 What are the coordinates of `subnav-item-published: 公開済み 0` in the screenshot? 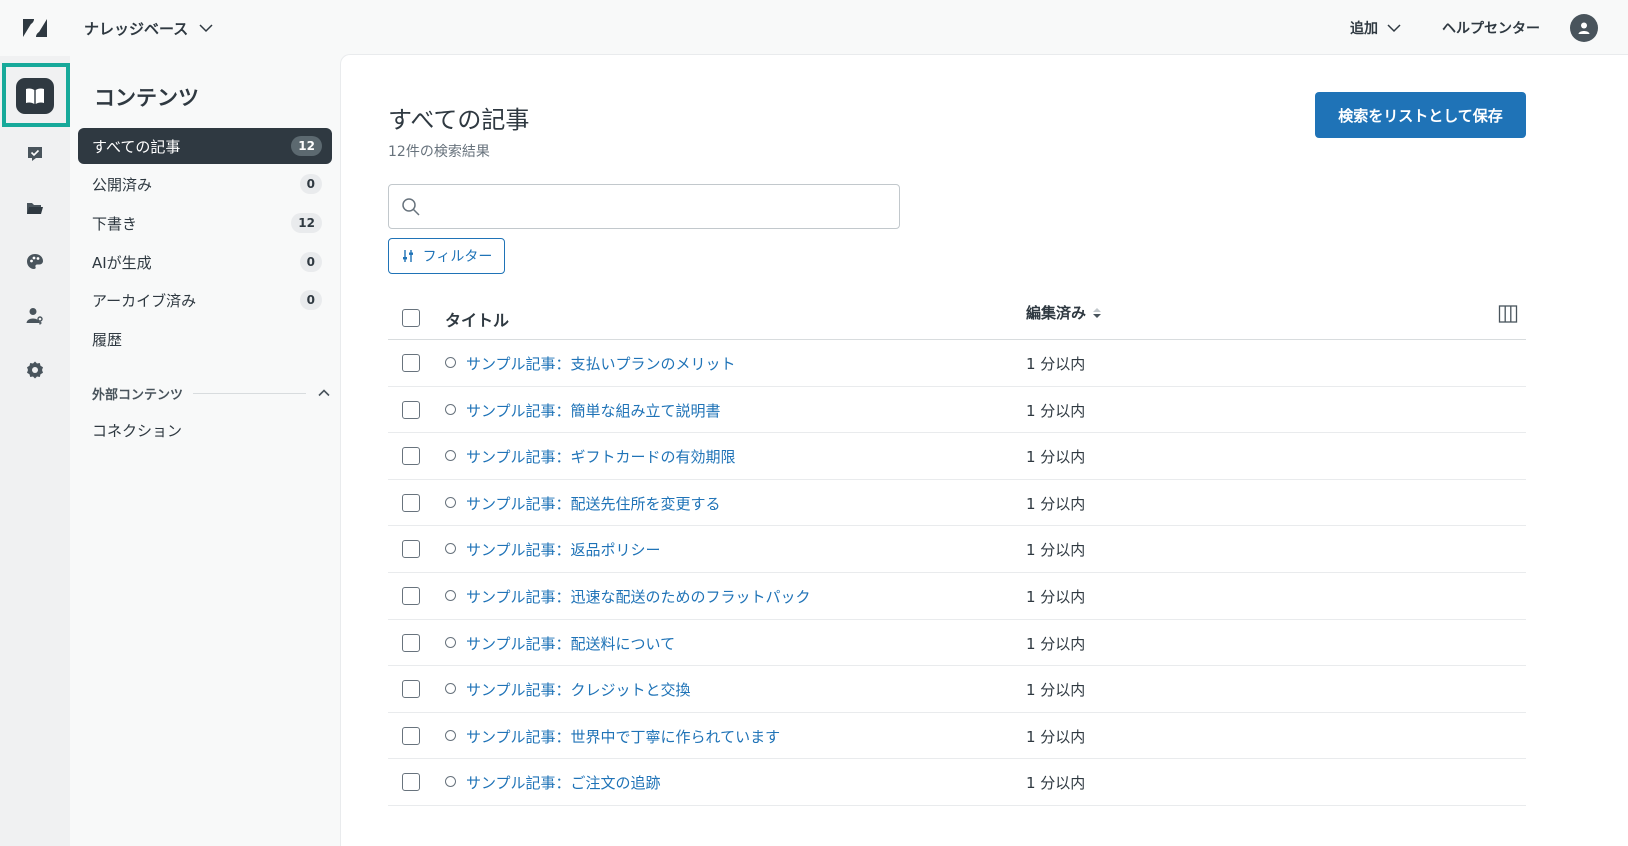 It's located at (205, 184).